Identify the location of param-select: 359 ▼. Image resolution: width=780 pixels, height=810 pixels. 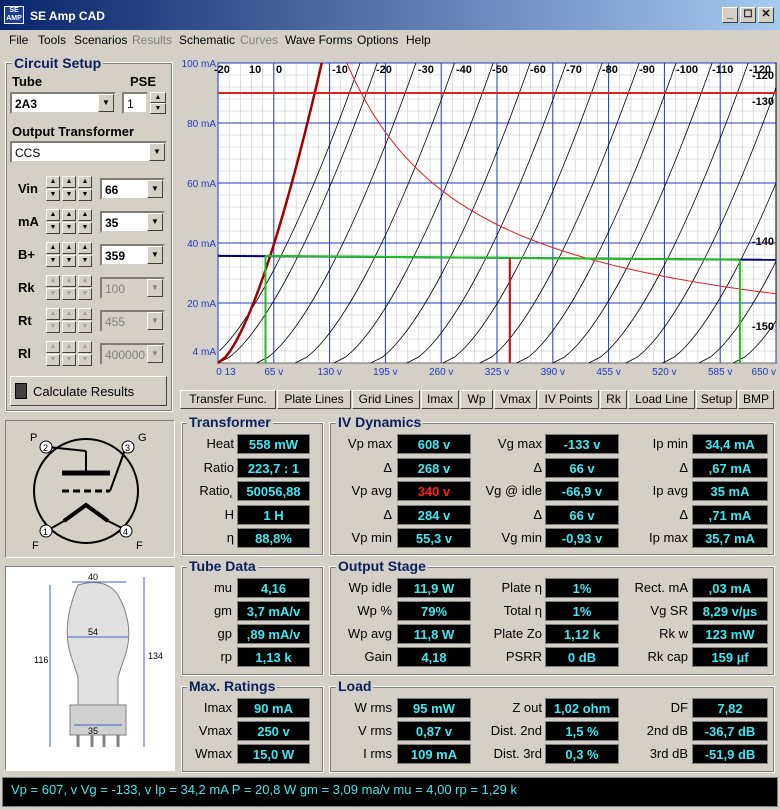
(132, 255).